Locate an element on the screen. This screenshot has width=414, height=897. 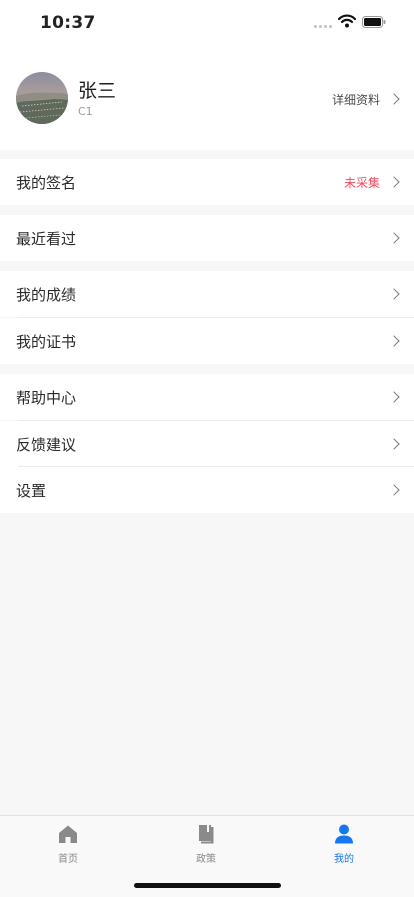
menu-item-signature: 我的签名 未采集 is located at coordinates (207, 182).